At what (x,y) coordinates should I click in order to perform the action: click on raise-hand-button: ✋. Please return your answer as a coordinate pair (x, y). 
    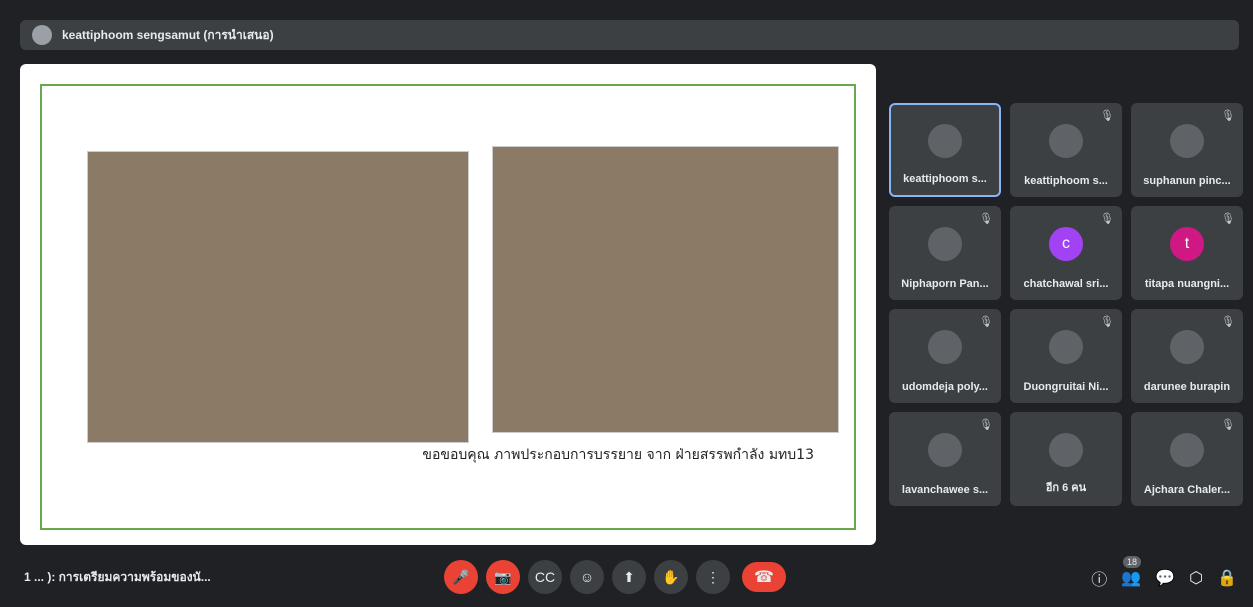
    Looking at the image, I should click on (671, 577).